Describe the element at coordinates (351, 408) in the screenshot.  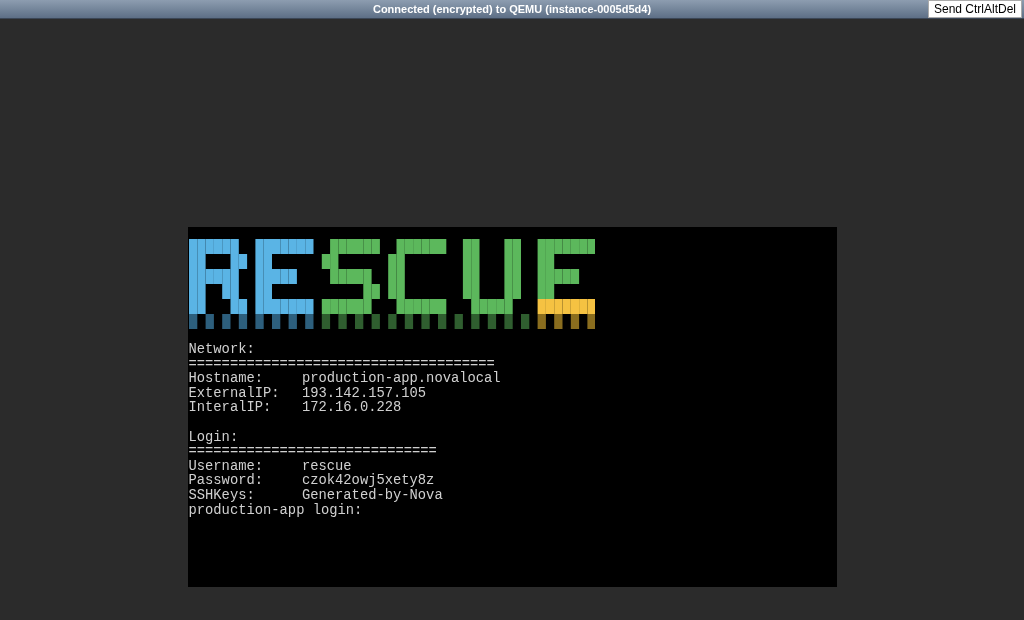
I see `field-value: 172.16.0.228` at that location.